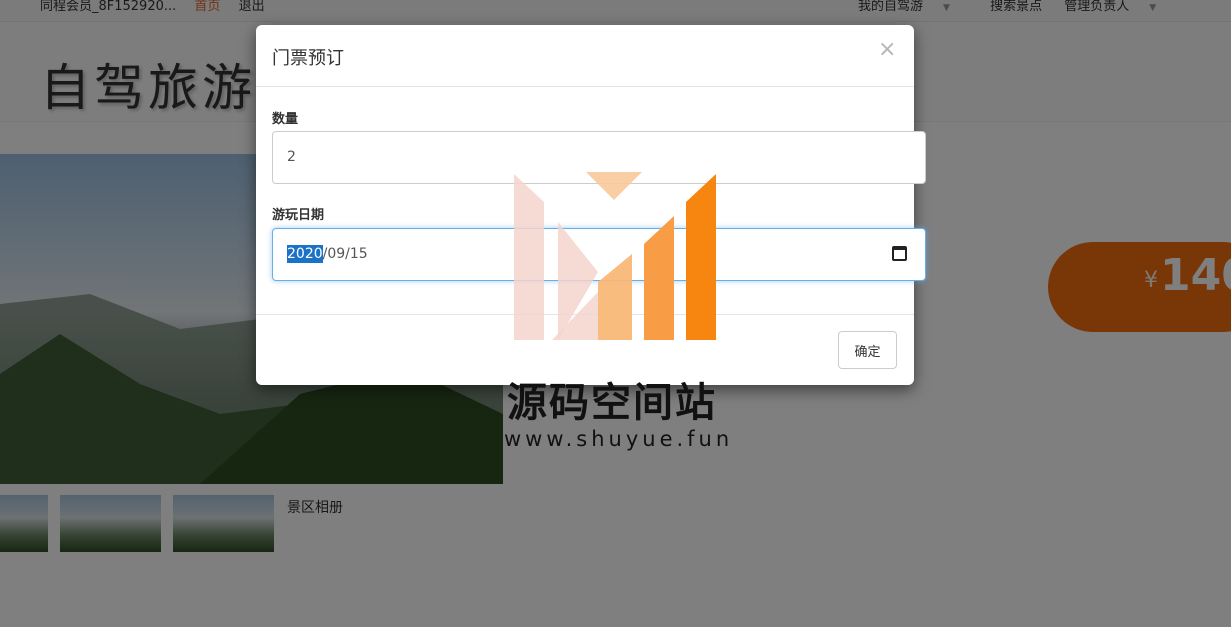 The width and height of the screenshot is (1231, 627). Describe the element at coordinates (867, 350) in the screenshot. I see `confirm-button: 确定` at that location.